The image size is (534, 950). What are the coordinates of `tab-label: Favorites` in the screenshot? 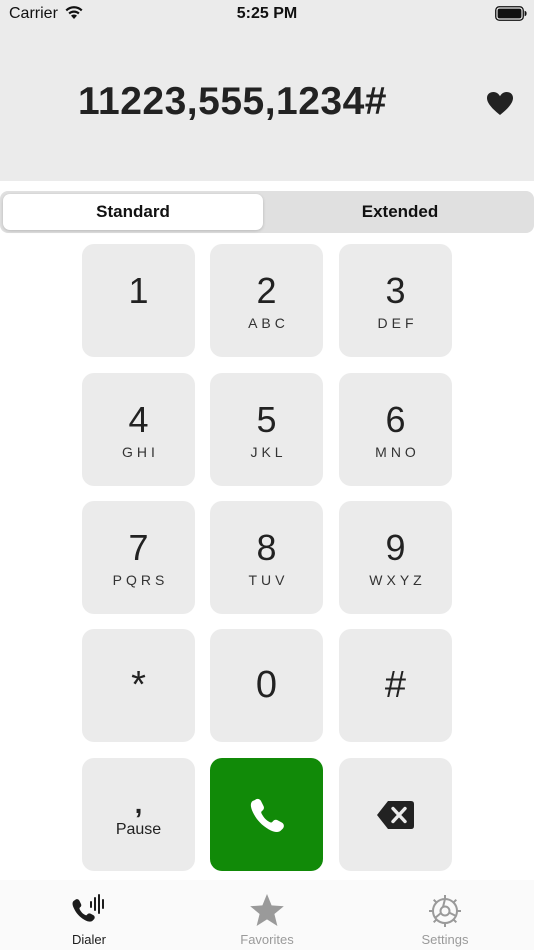 It's located at (267, 939).